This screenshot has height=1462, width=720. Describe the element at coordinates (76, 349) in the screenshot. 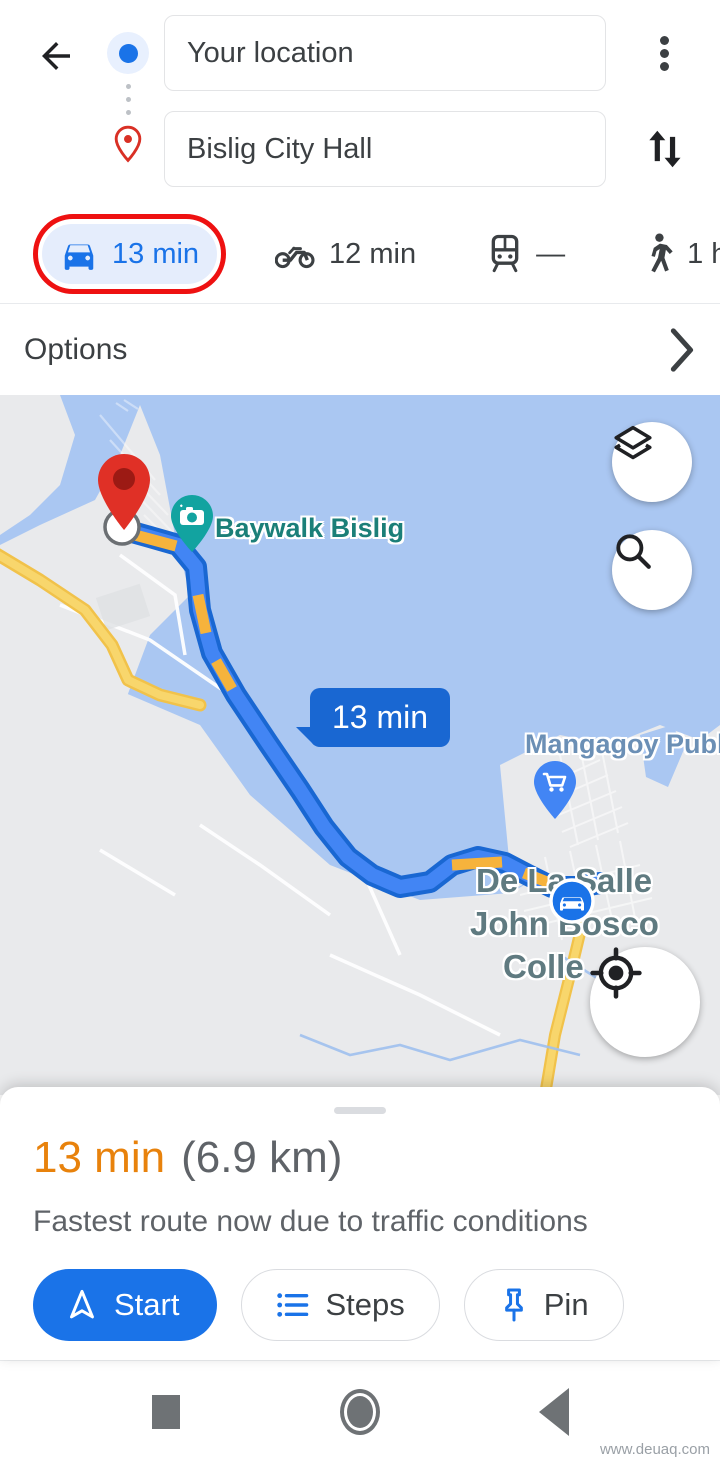

I see `options-label: Options` at that location.